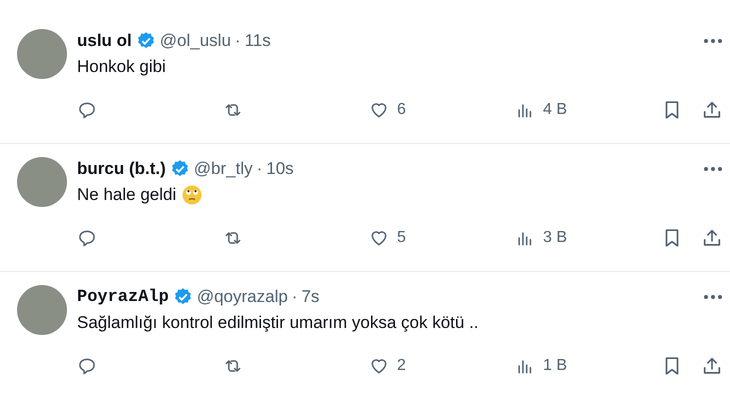  Describe the element at coordinates (123, 297) in the screenshot. I see `user-name: PoyrazAlp` at that location.